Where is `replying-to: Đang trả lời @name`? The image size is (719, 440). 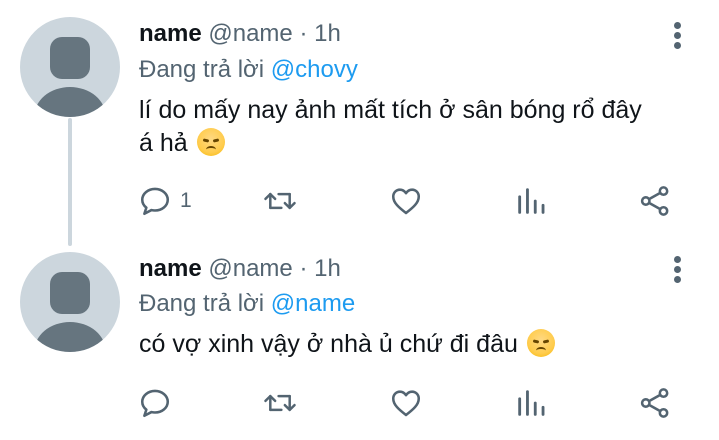
replying-to: Đang trả lời @name is located at coordinates (247, 304).